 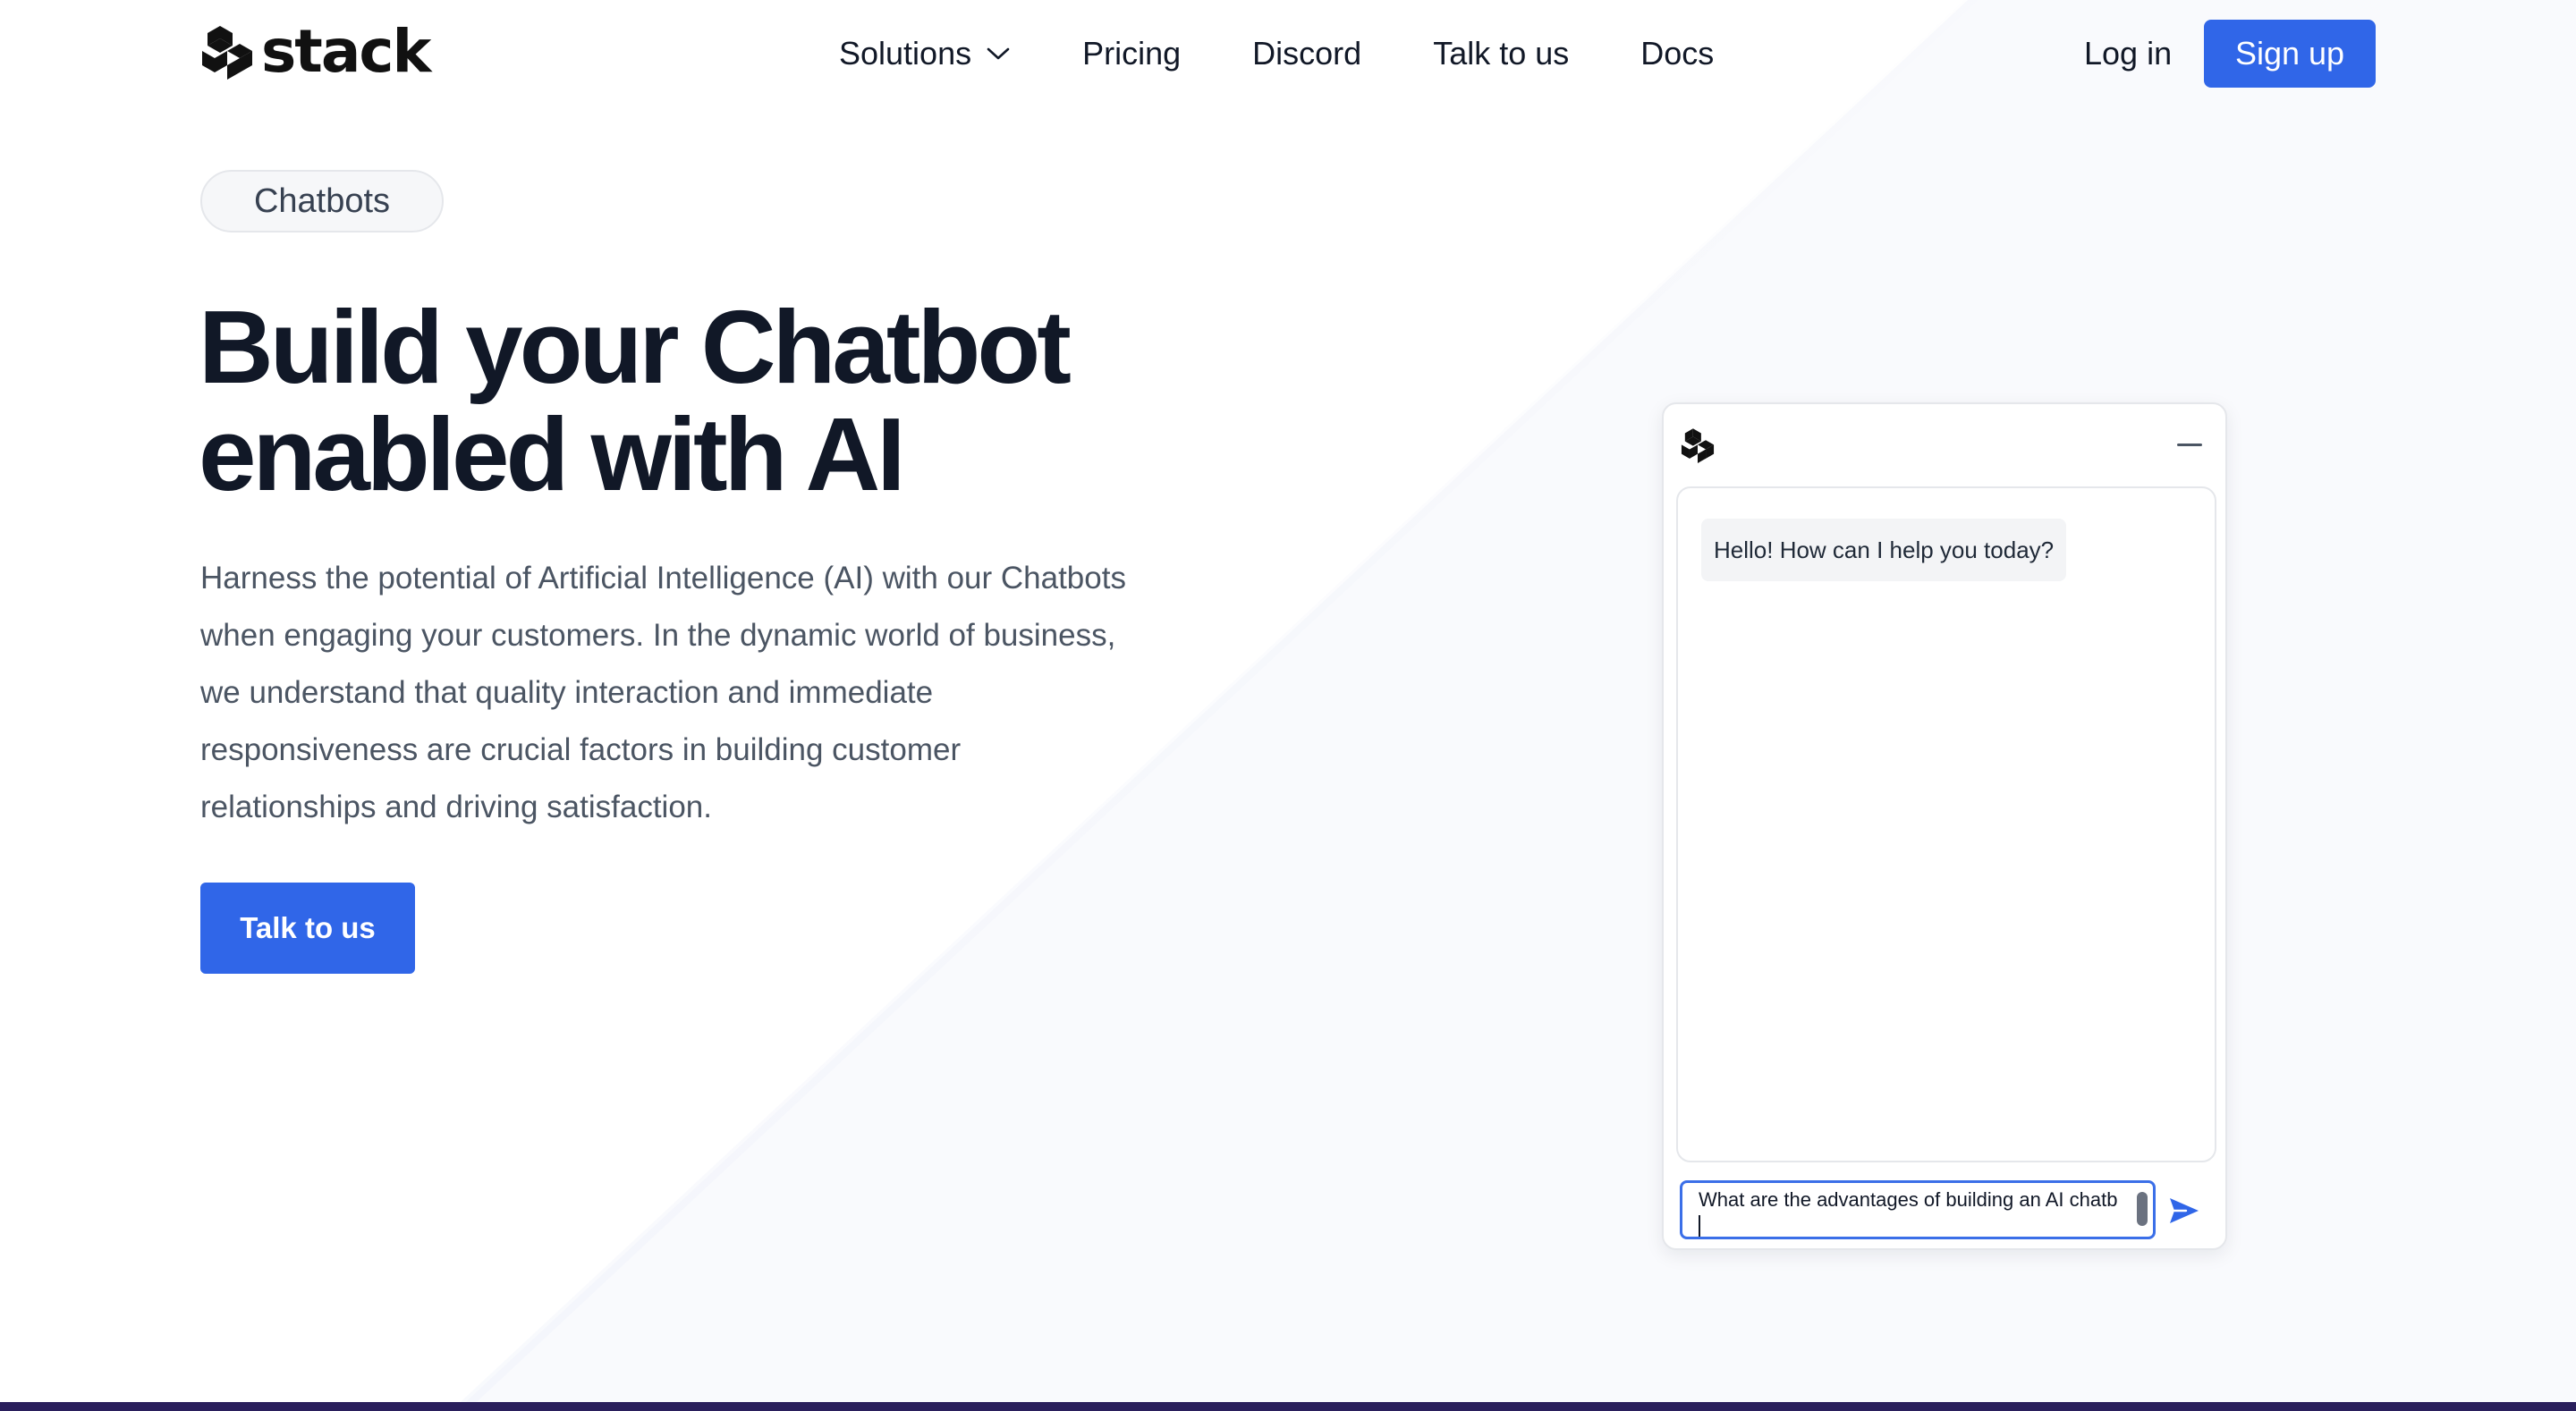 What do you see at coordinates (905, 54) in the screenshot?
I see `nav-item-label: Solutions` at bounding box center [905, 54].